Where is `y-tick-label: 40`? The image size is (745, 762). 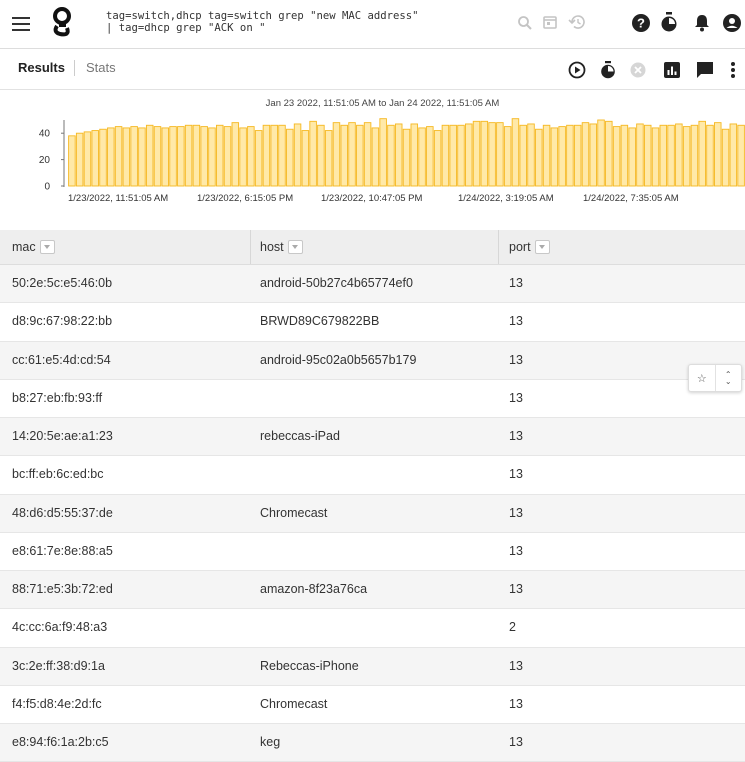
y-tick-label: 40 is located at coordinates (45, 134).